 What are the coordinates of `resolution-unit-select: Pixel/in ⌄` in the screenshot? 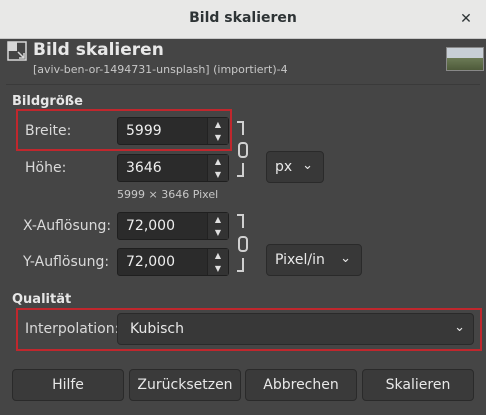 It's located at (314, 260).